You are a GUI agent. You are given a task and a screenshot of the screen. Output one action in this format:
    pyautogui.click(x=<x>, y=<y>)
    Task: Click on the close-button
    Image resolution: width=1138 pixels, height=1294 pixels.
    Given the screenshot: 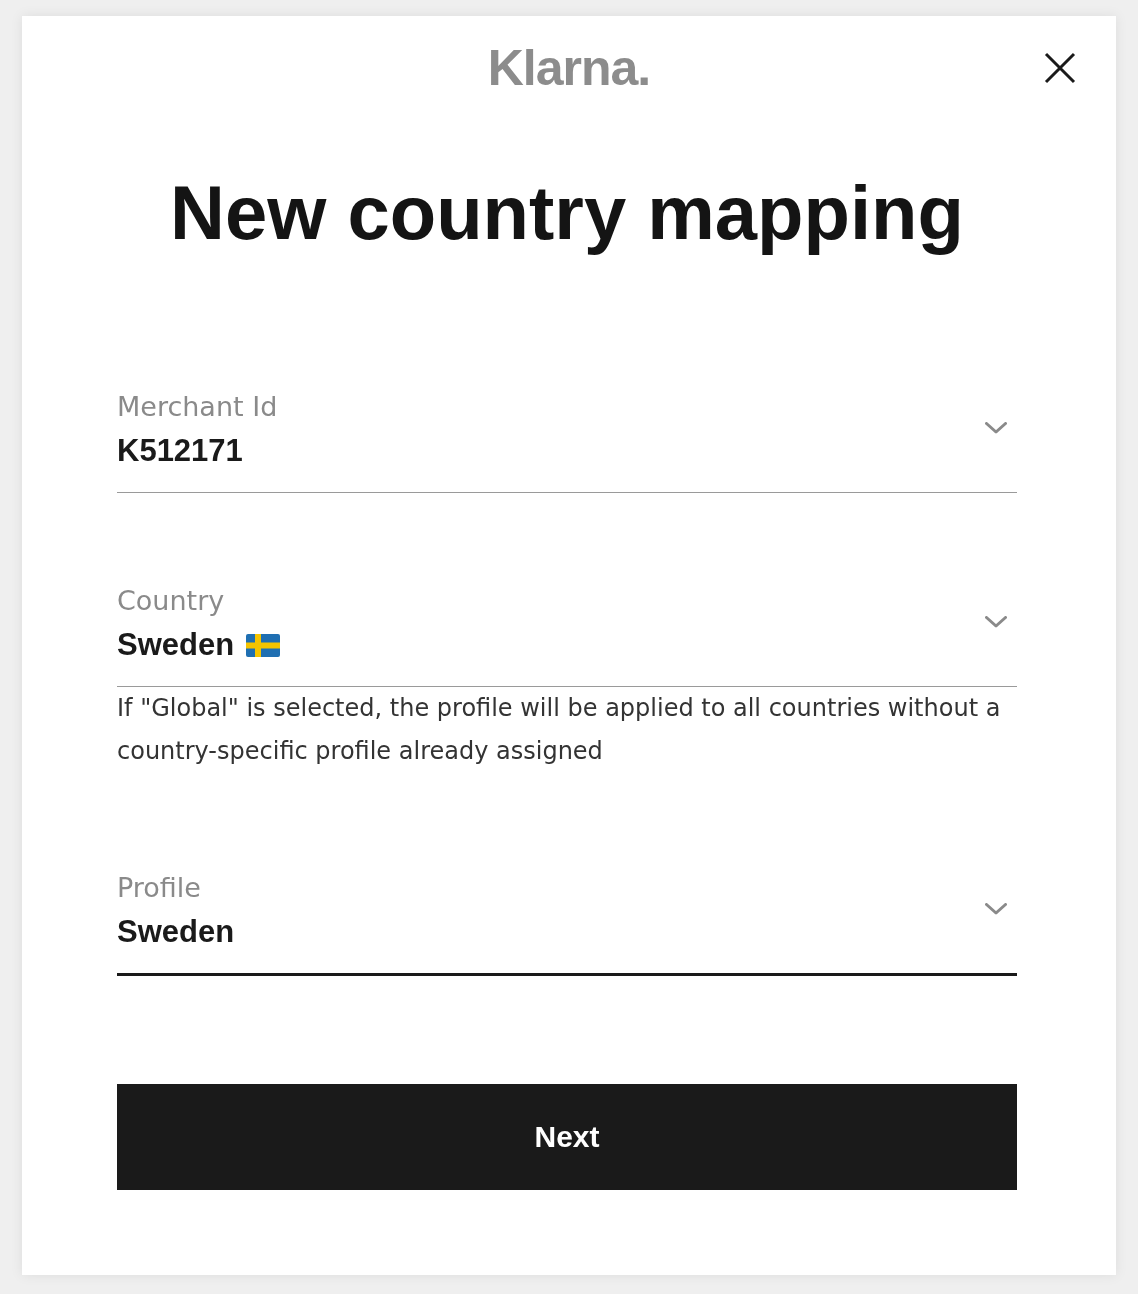 What is the action you would take?
    pyautogui.click(x=1060, y=68)
    